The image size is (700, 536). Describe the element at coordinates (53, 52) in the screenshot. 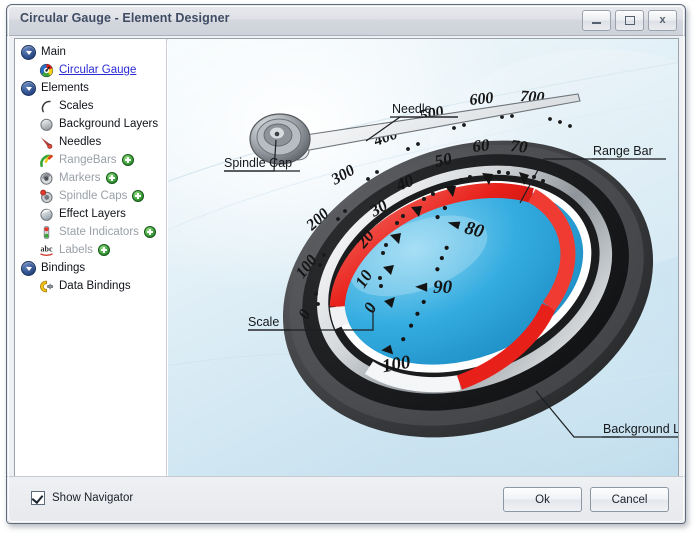

I see `tree-group-label: Main` at that location.